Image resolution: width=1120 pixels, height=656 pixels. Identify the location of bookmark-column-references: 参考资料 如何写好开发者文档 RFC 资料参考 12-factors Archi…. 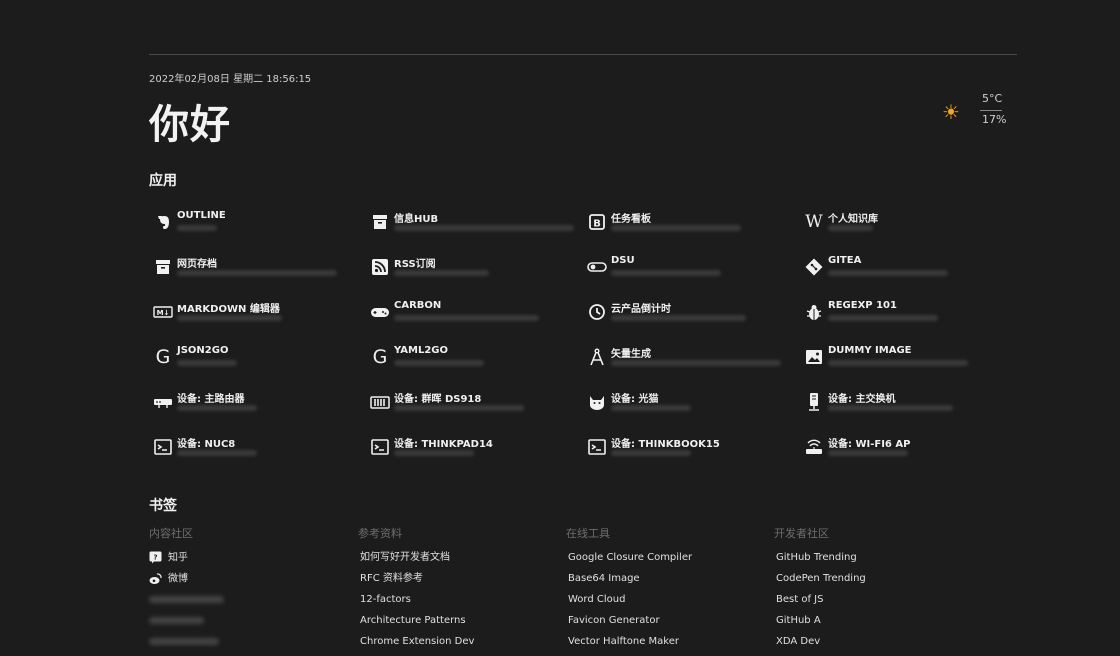
(458, 590).